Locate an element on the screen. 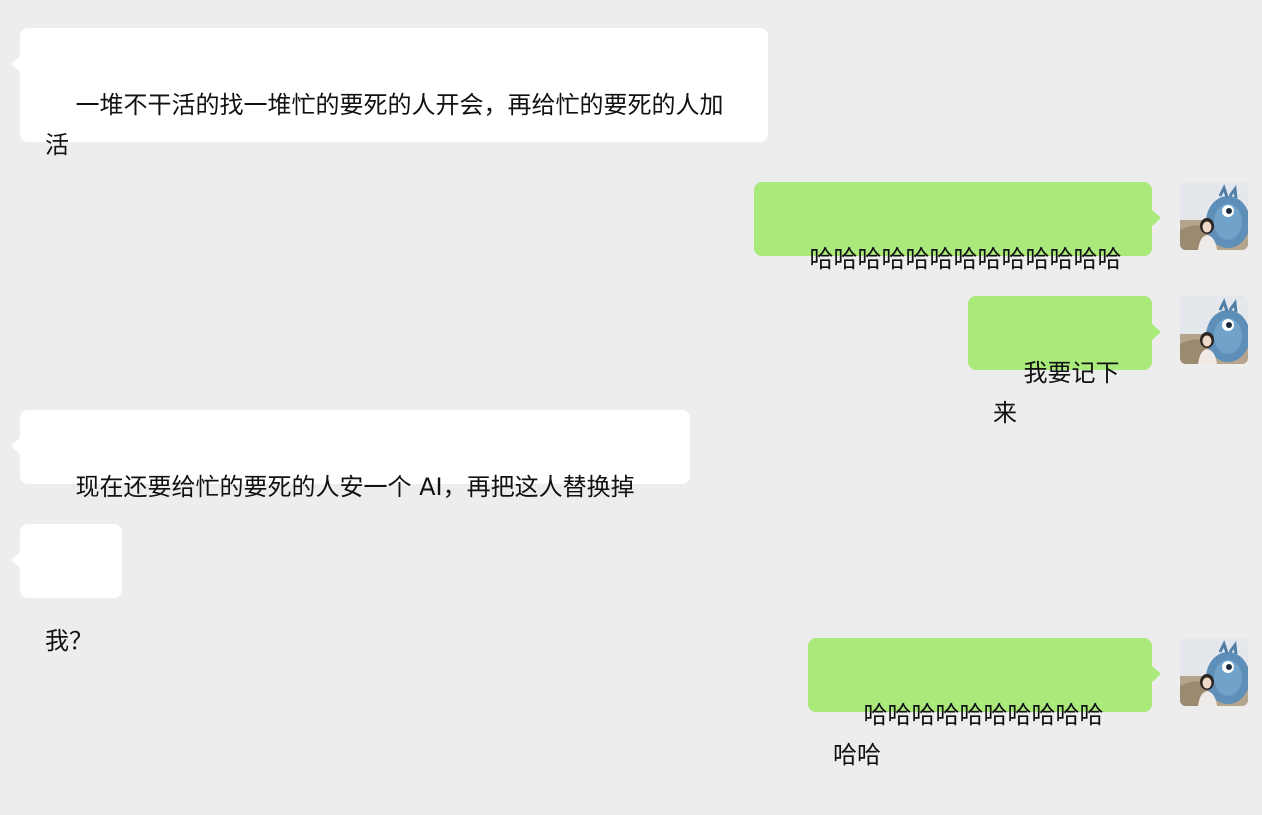 The image size is (1262, 815). sent-message: 我要记下来 is located at coordinates (1064, 361).